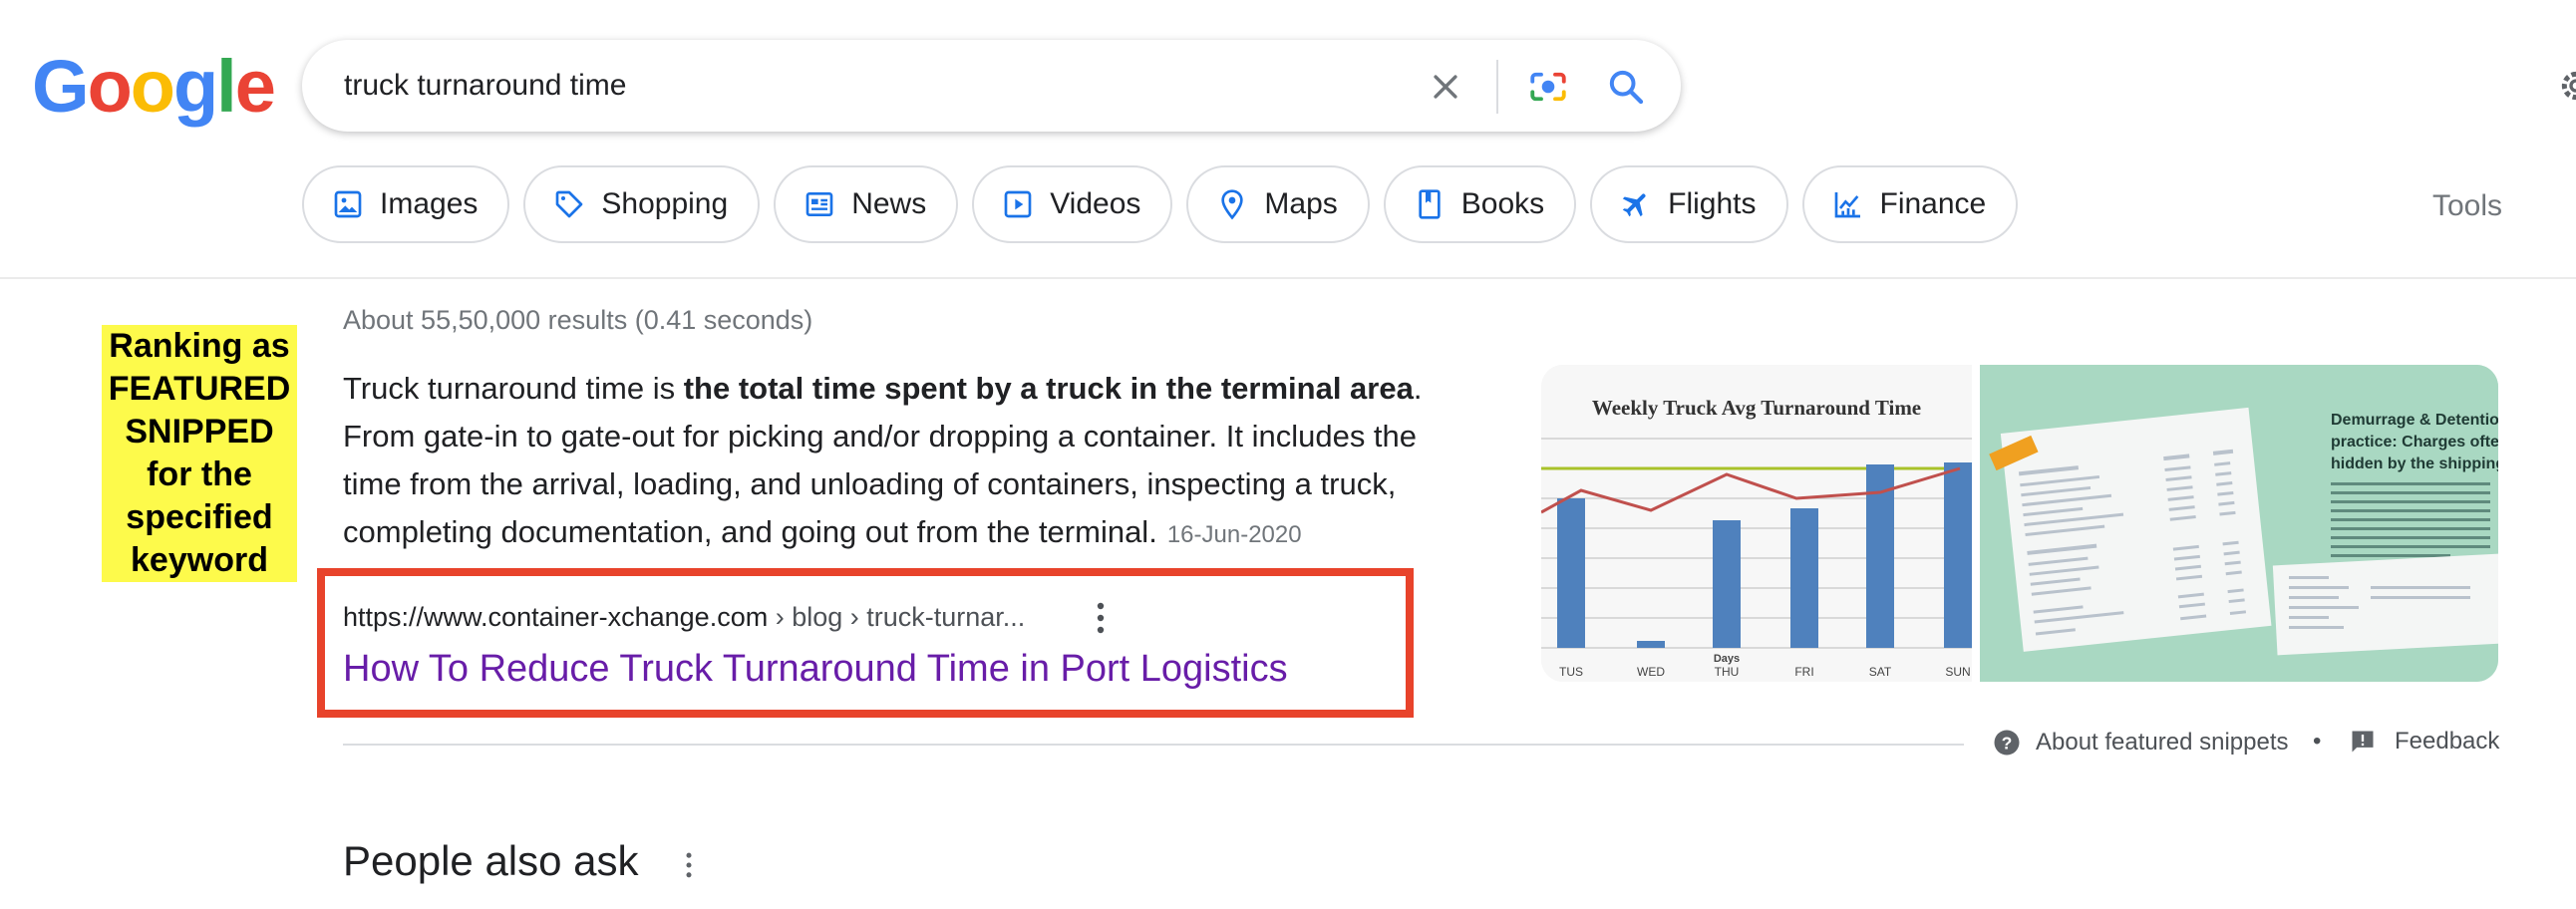 This screenshot has width=2576, height=909. Describe the element at coordinates (2414, 463) in the screenshot. I see `document-heading: hidden by the shipping` at that location.